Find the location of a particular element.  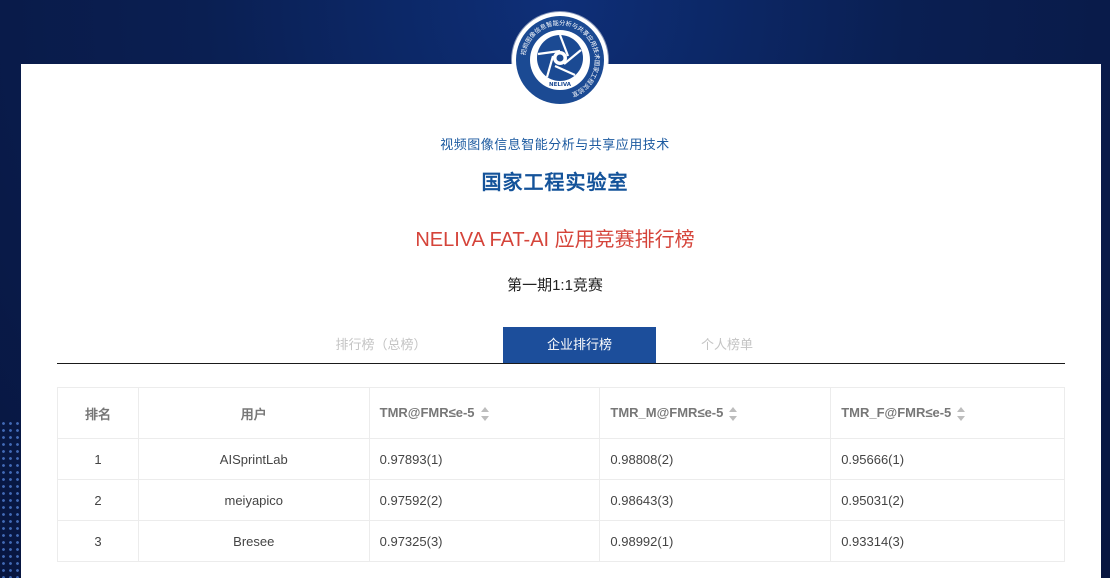

tmr-m-cell: 0.98643(3) is located at coordinates (715, 500).